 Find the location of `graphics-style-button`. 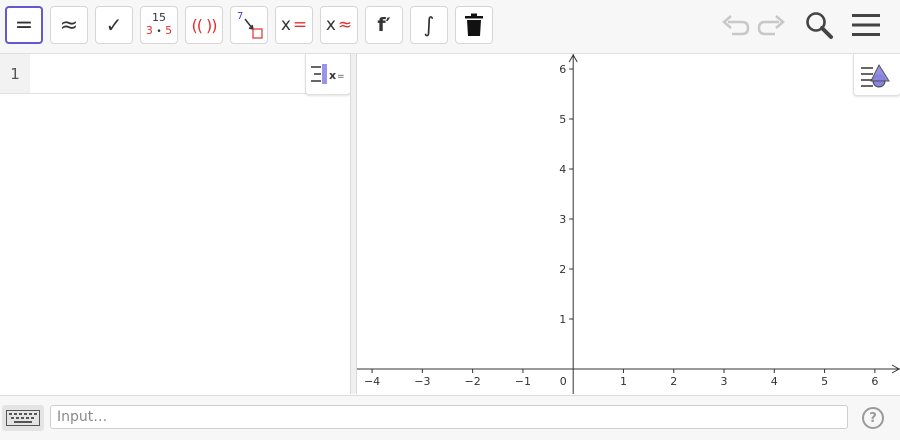

graphics-style-button is located at coordinates (876, 75).